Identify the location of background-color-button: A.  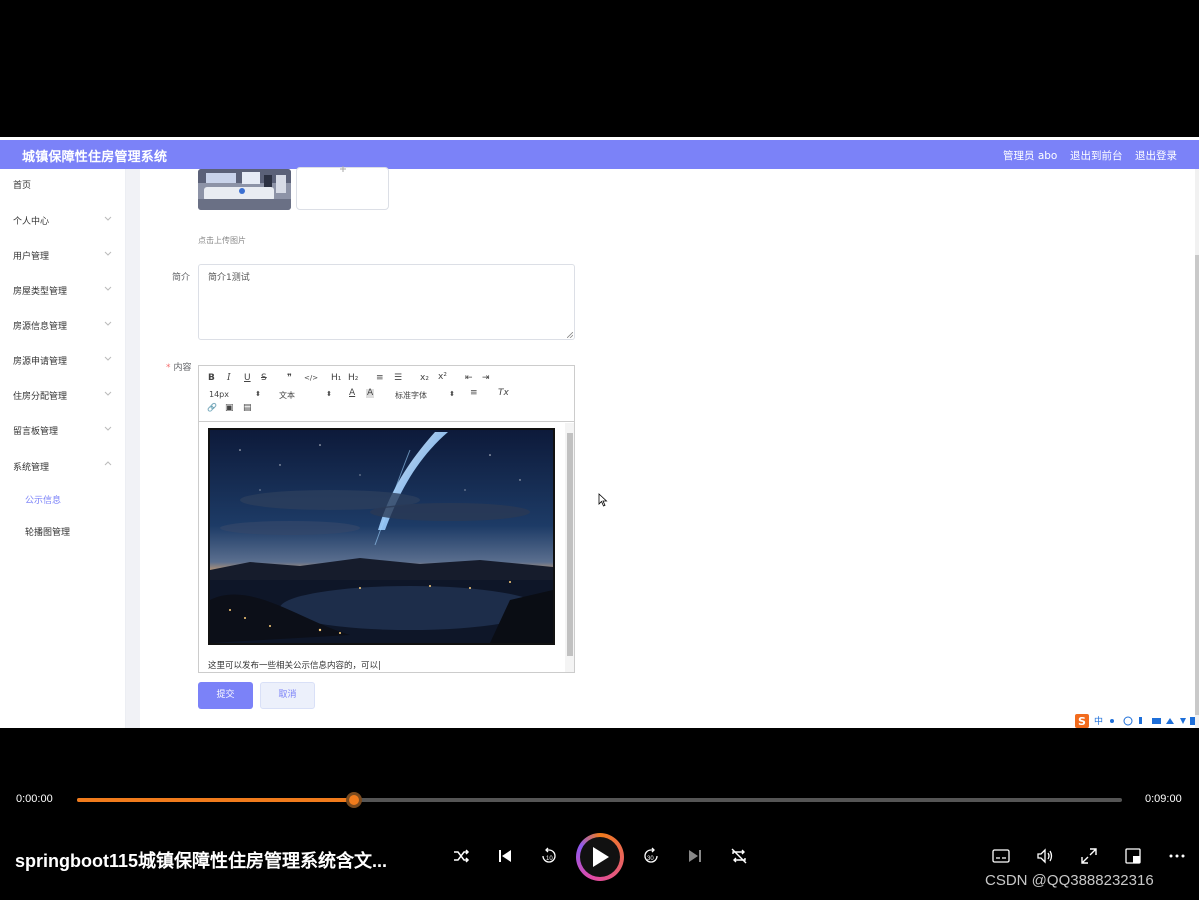
(370, 393).